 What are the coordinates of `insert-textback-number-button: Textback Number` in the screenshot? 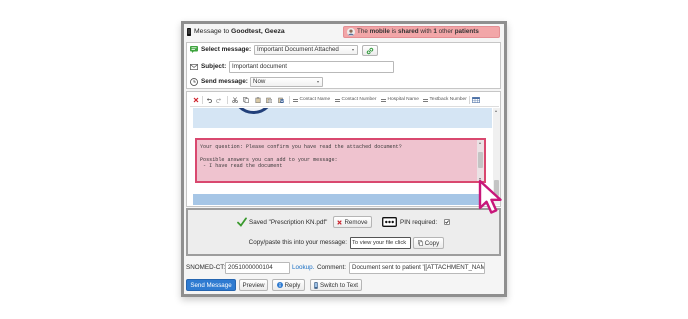 It's located at (445, 100).